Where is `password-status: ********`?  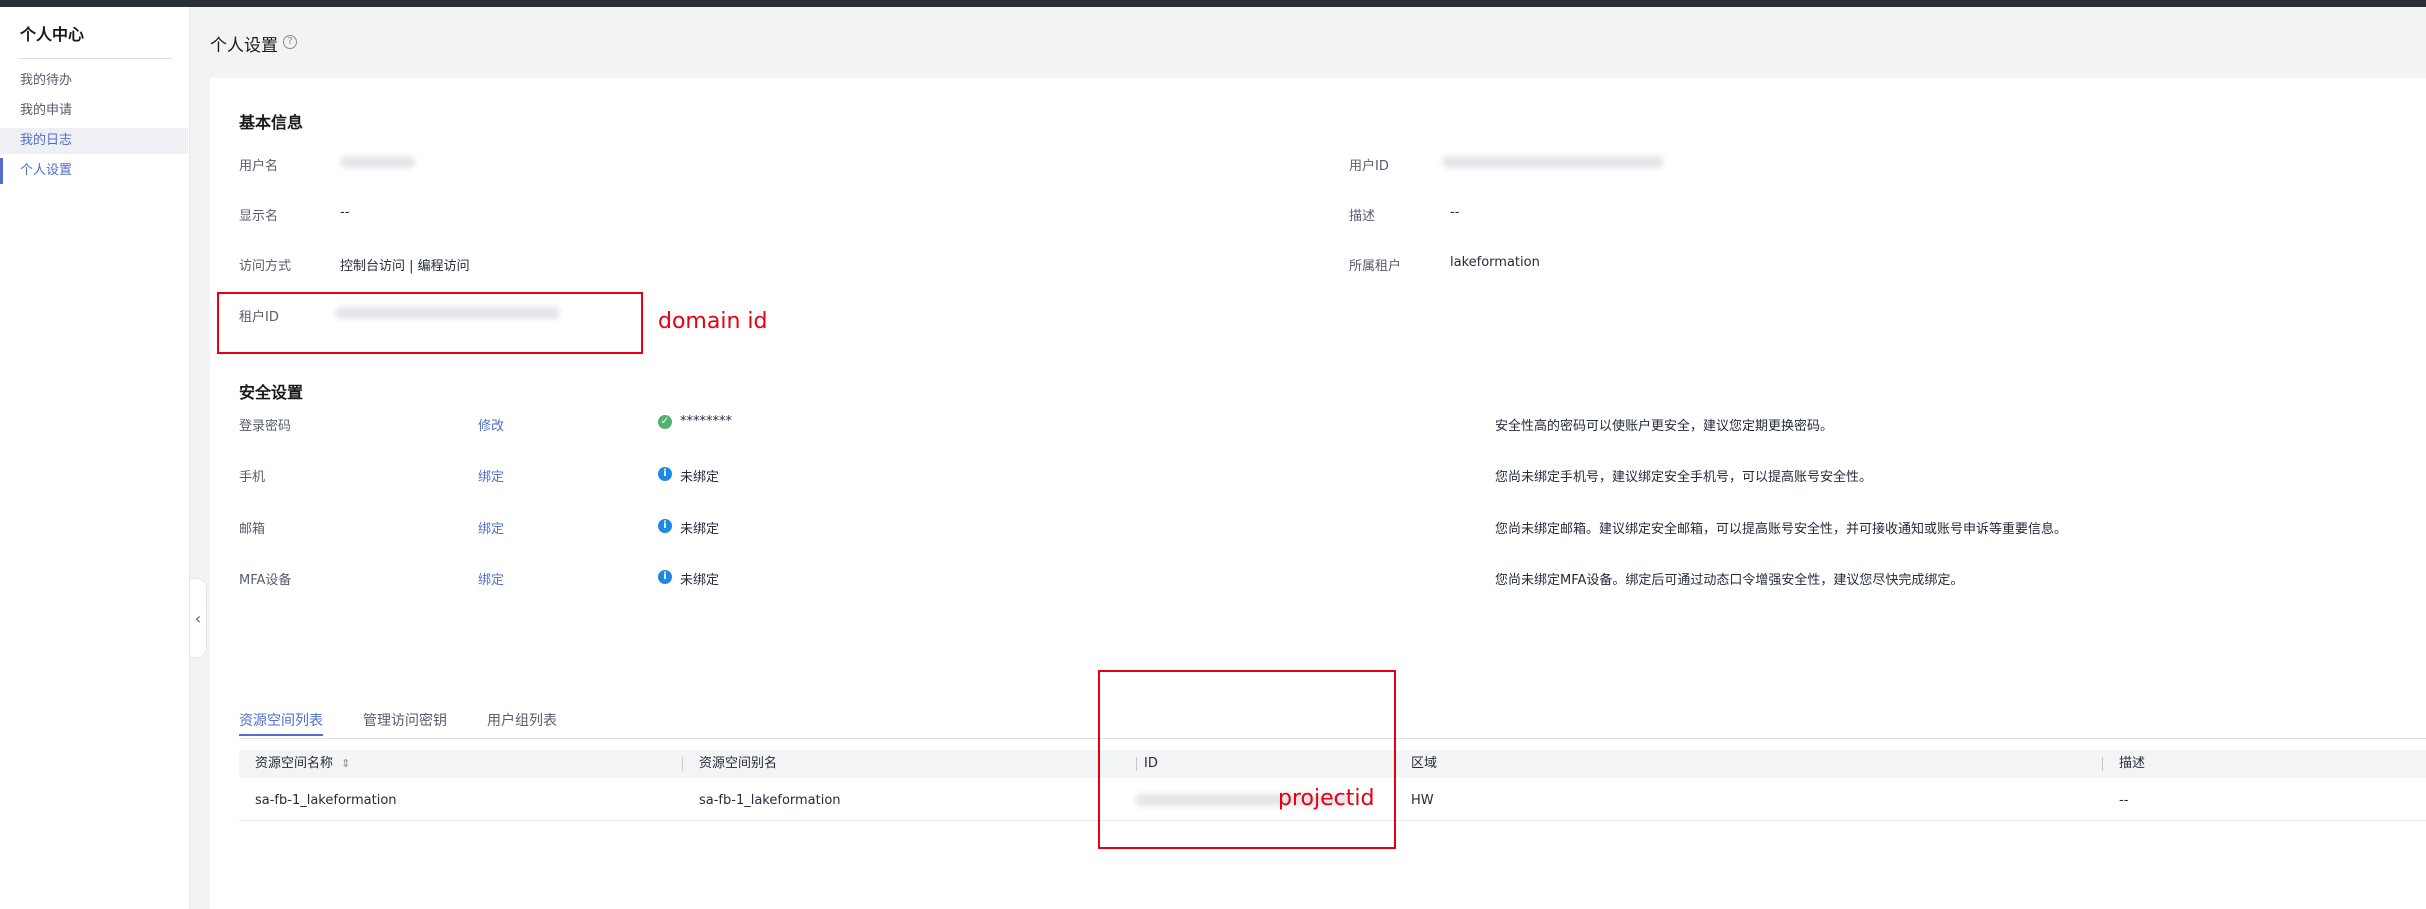
password-status: ******** is located at coordinates (706, 421).